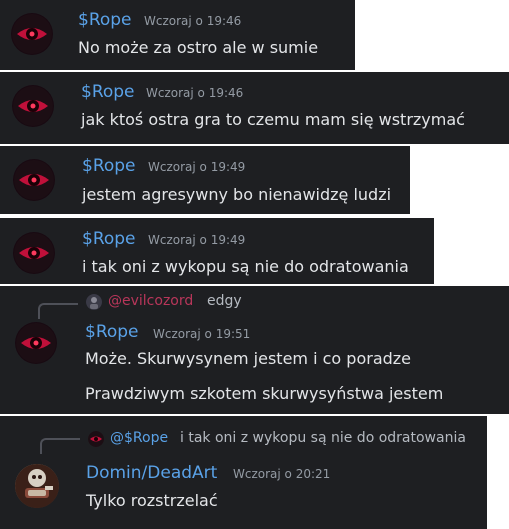  I want to click on author-name: Domin/DeadArt, so click(151, 473).